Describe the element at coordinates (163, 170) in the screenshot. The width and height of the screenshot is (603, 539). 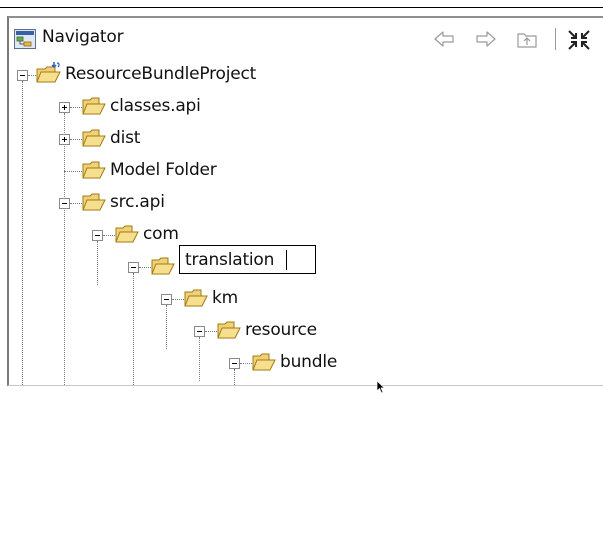
I see `tree-item-model-folder: Model Folder` at that location.